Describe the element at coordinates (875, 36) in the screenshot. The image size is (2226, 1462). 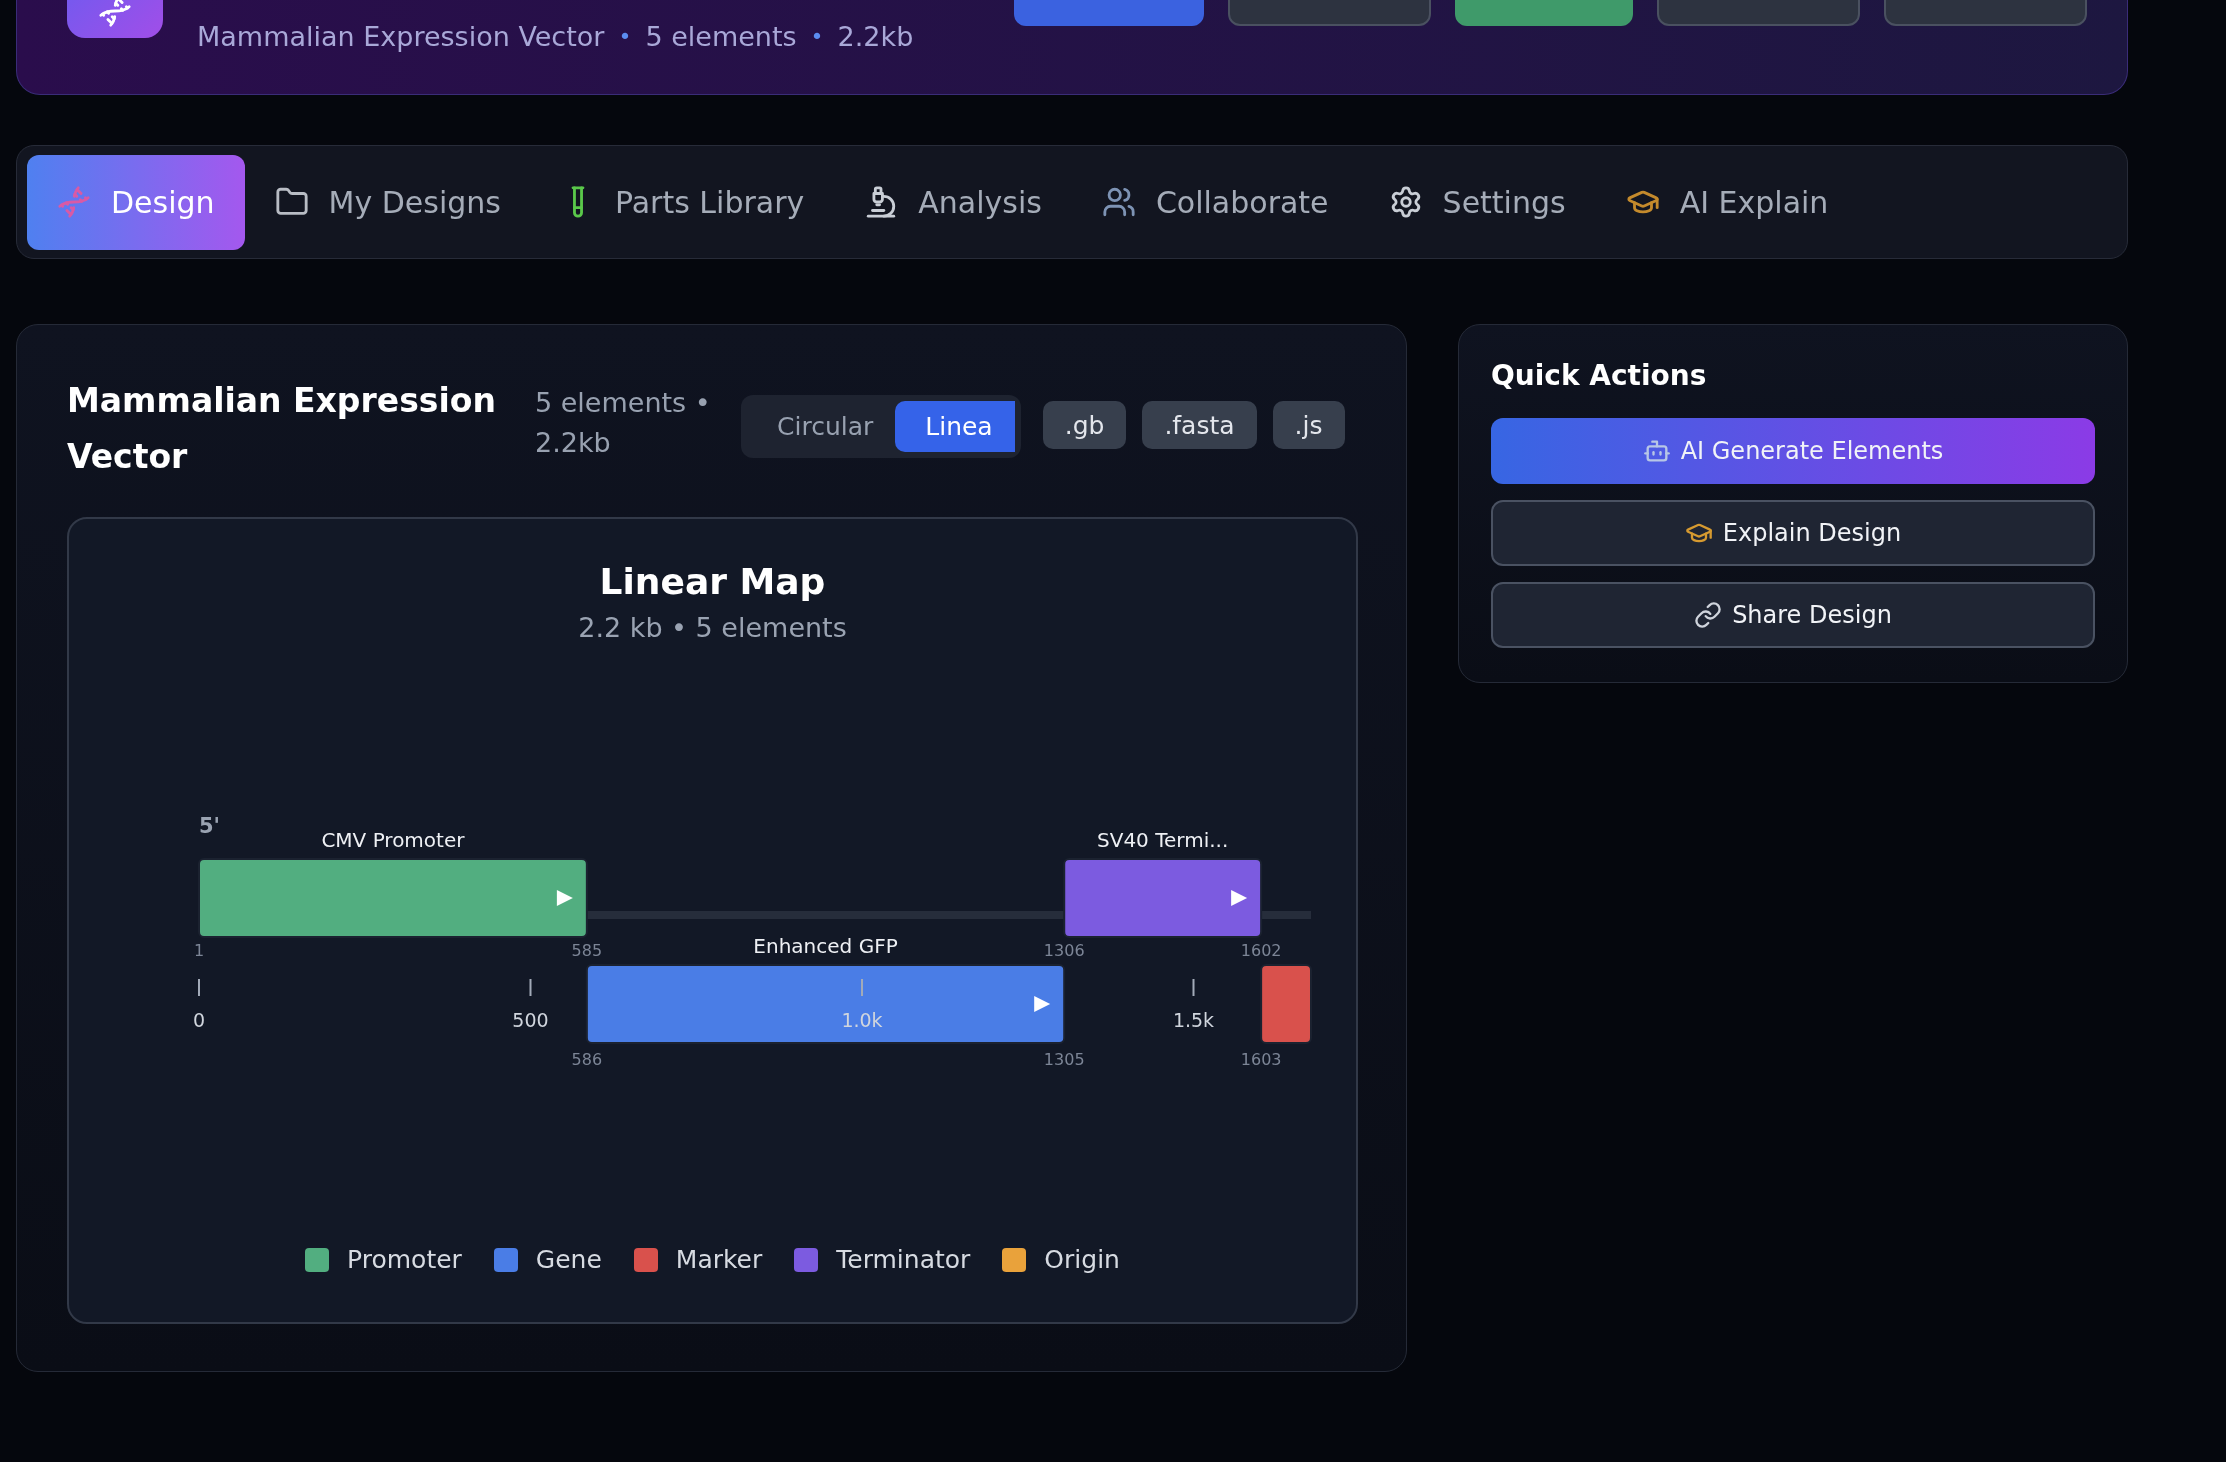
I see `header-subtitle: 2.2kb` at that location.